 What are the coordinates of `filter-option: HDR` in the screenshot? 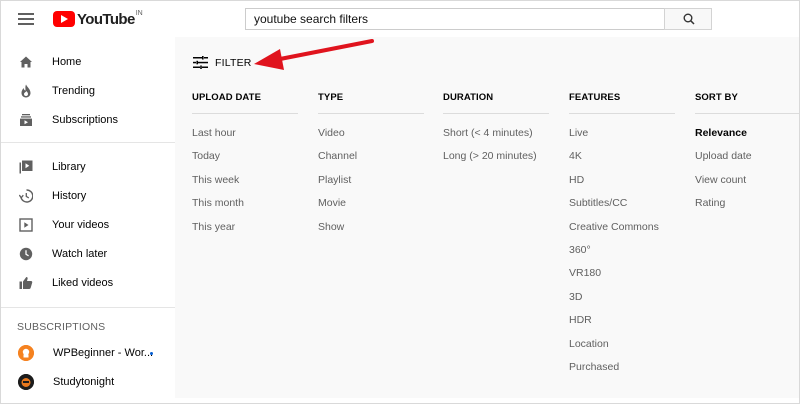 It's located at (622, 325).